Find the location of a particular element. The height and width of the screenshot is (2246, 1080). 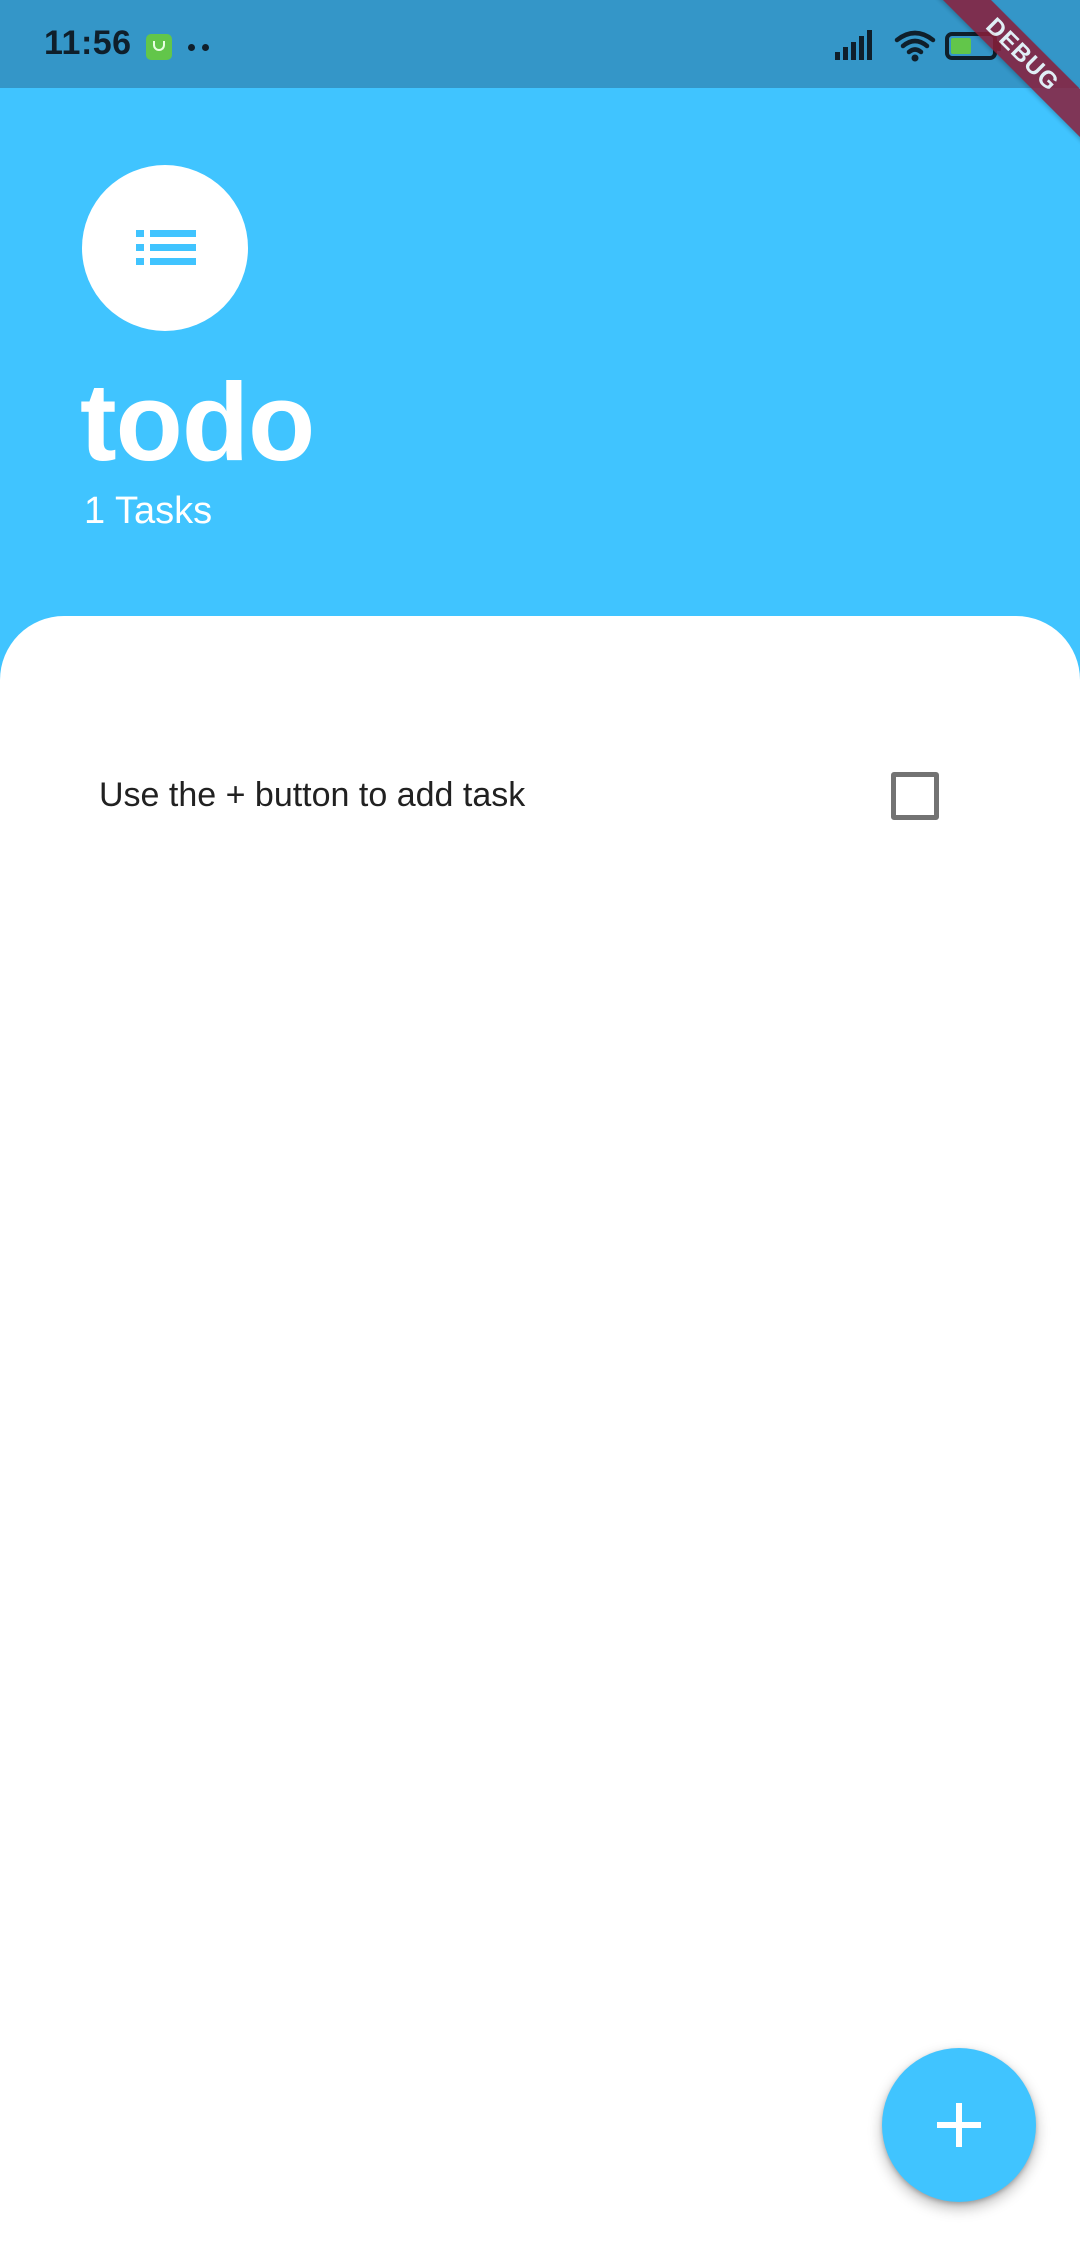

app-notification-icon is located at coordinates (159, 47).